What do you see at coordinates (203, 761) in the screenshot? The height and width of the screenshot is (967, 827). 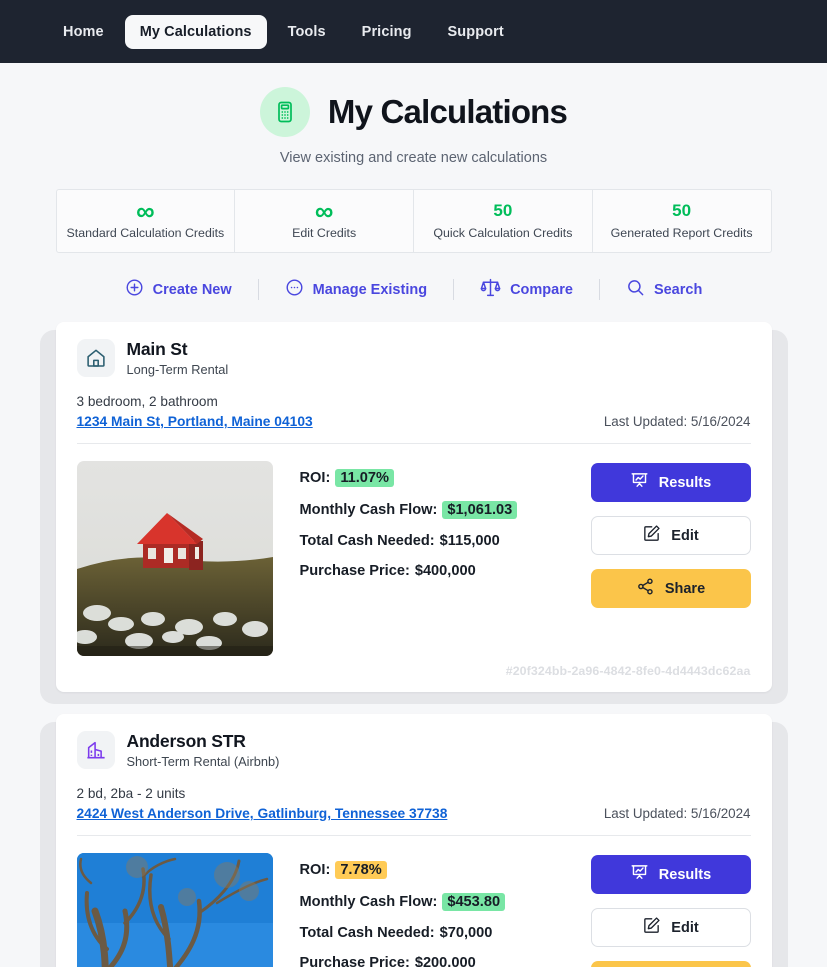 I see `property-type: Short-Term Rental (Airbnb)` at bounding box center [203, 761].